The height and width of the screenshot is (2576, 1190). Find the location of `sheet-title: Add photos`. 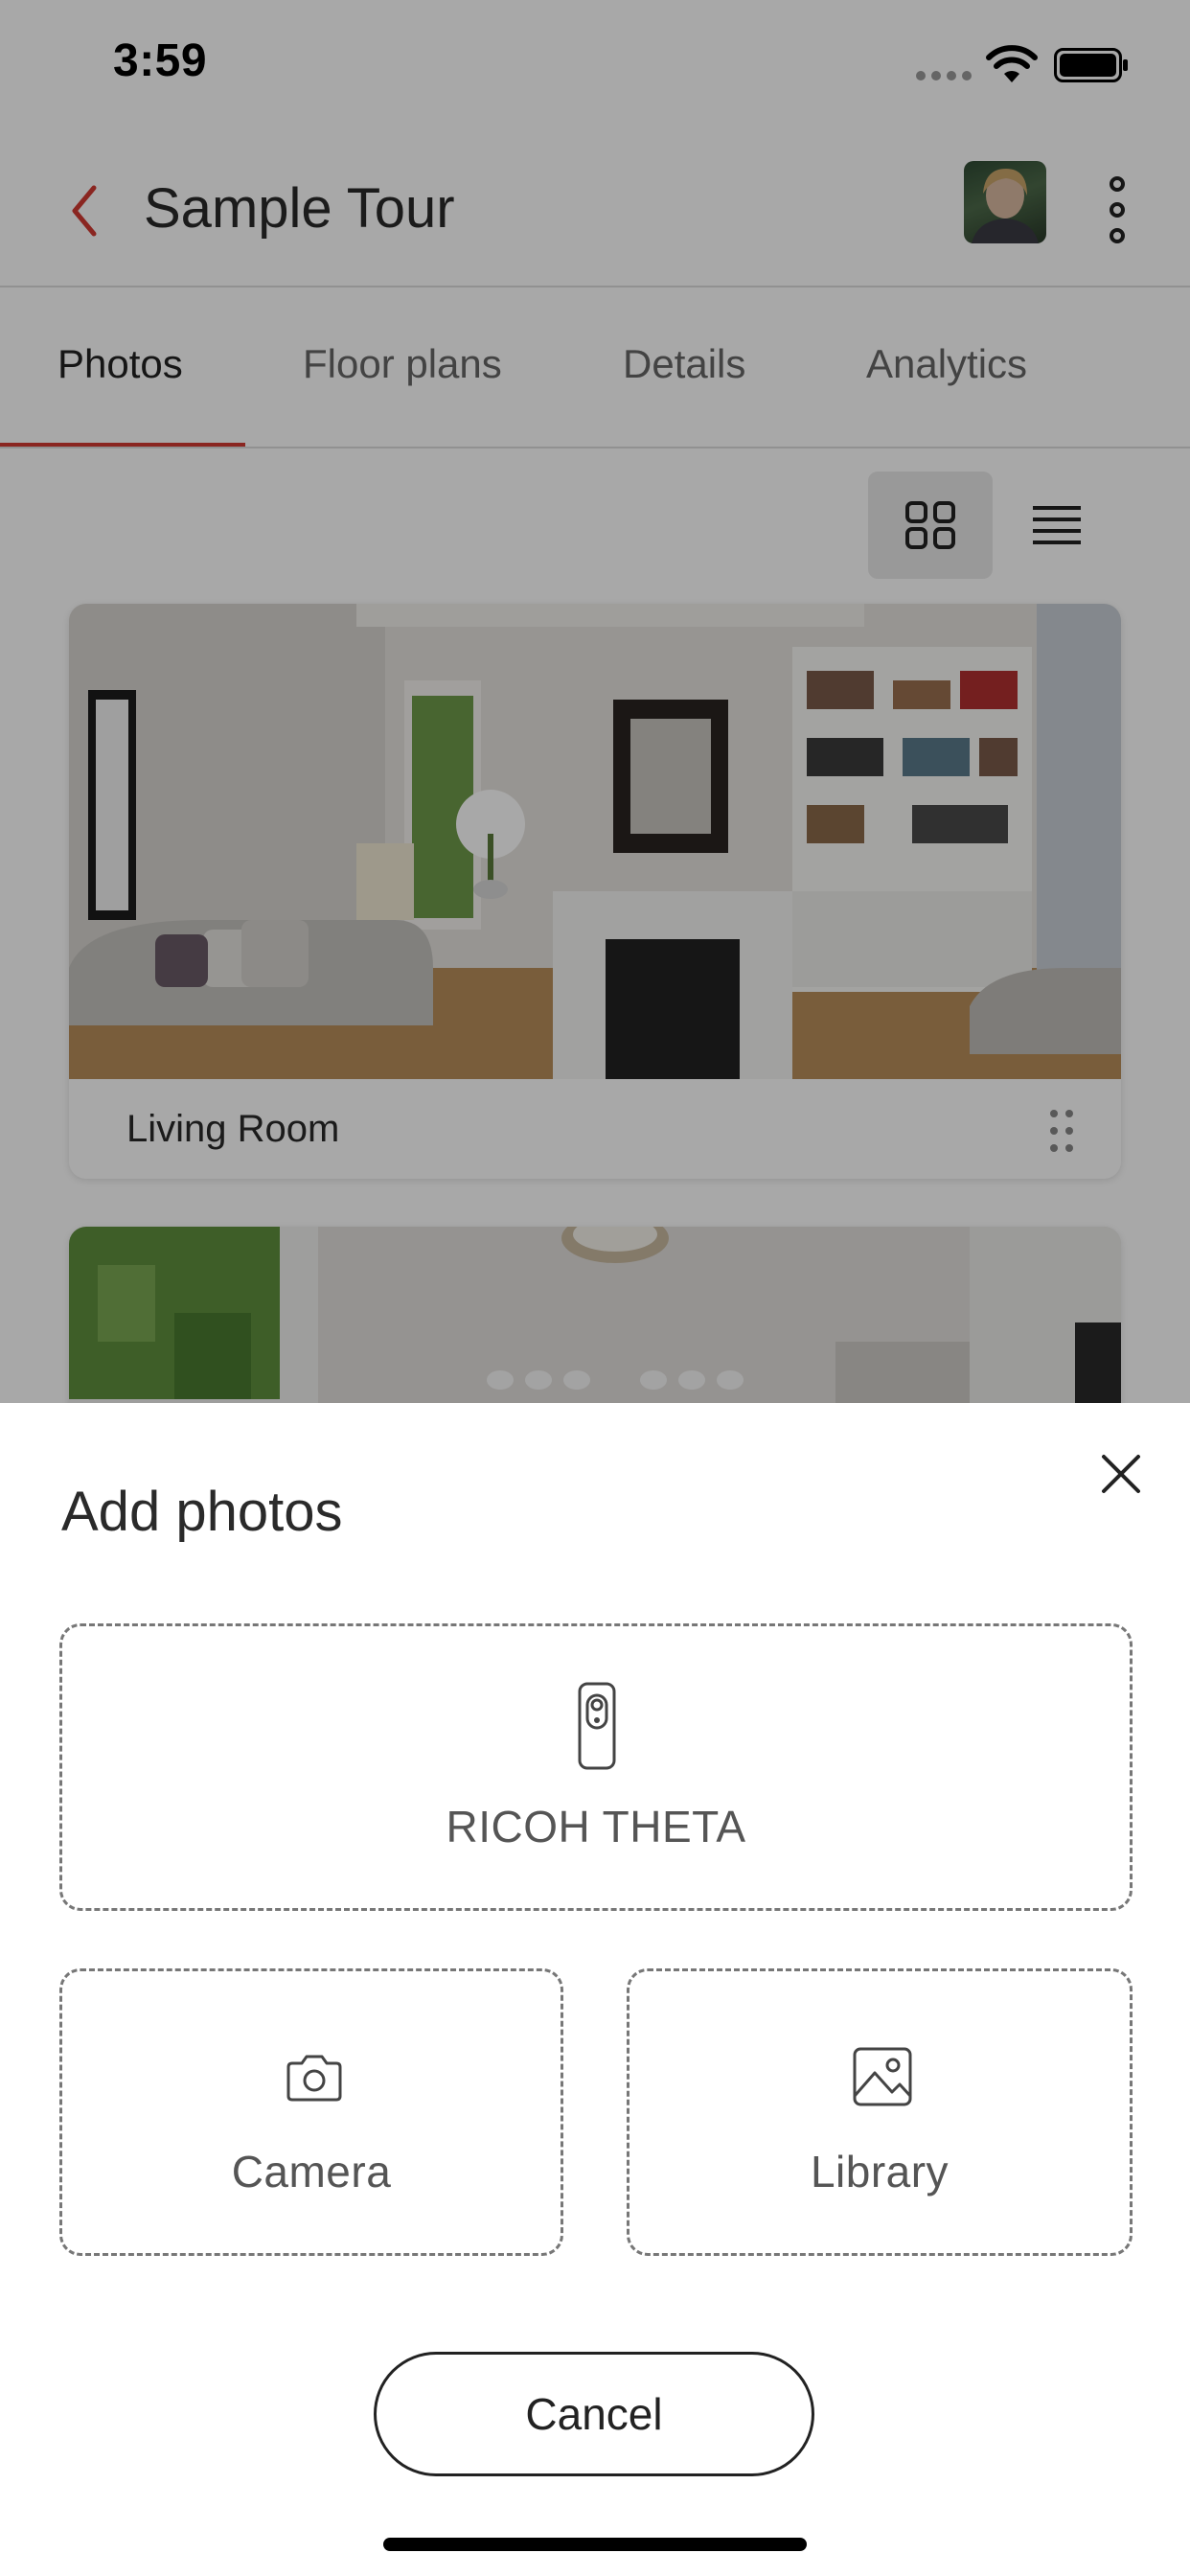

sheet-title: Add photos is located at coordinates (202, 1512).